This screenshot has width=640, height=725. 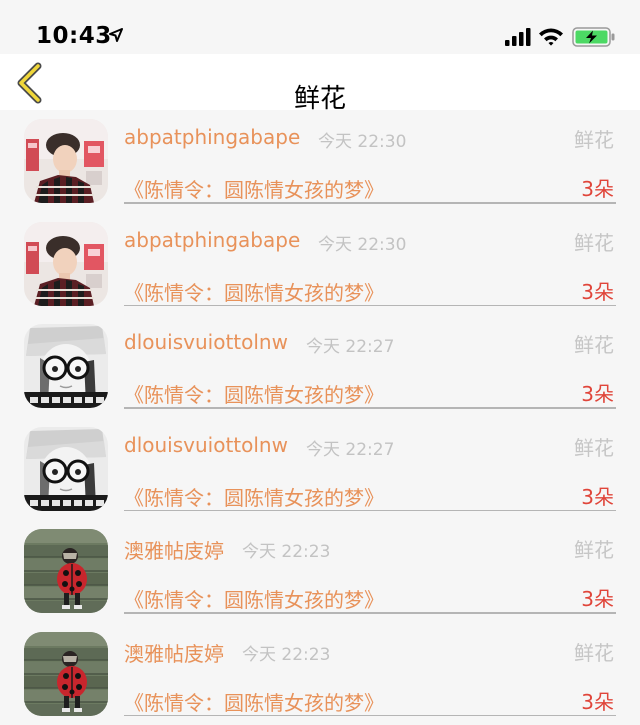 What do you see at coordinates (551, 36) in the screenshot?
I see `wifi-icon` at bounding box center [551, 36].